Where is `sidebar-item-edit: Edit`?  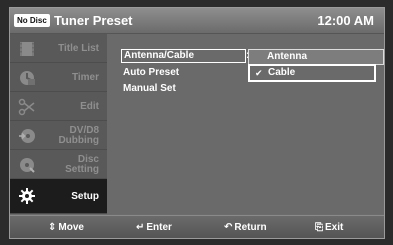
sidebar-item-edit: Edit is located at coordinates (58, 106).